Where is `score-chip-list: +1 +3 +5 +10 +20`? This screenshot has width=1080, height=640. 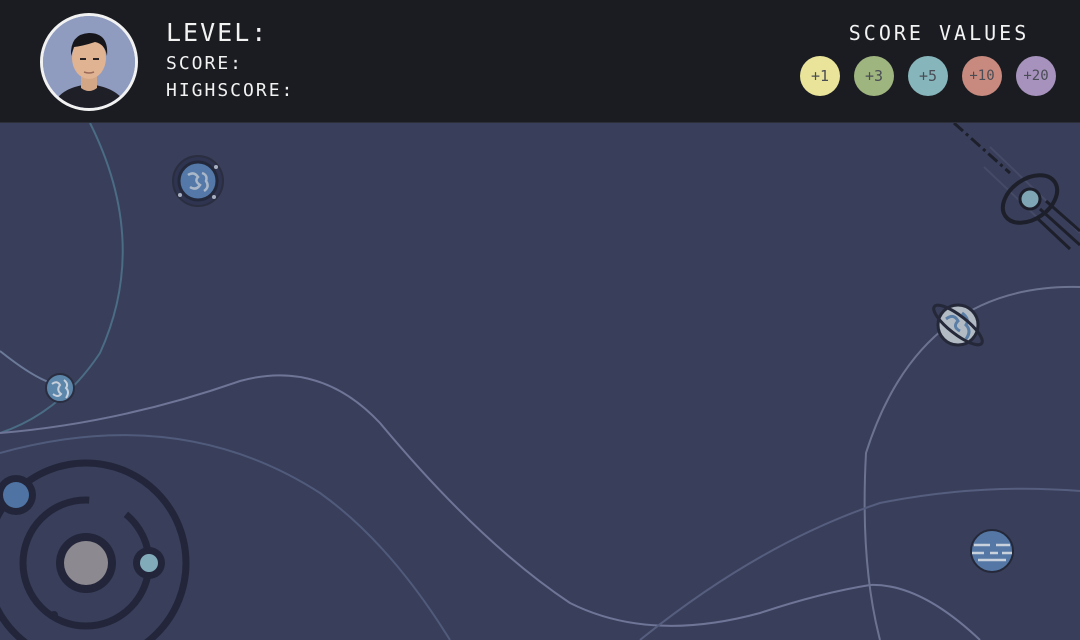 score-chip-list: +1 +3 +5 +10 +20 is located at coordinates (931, 76).